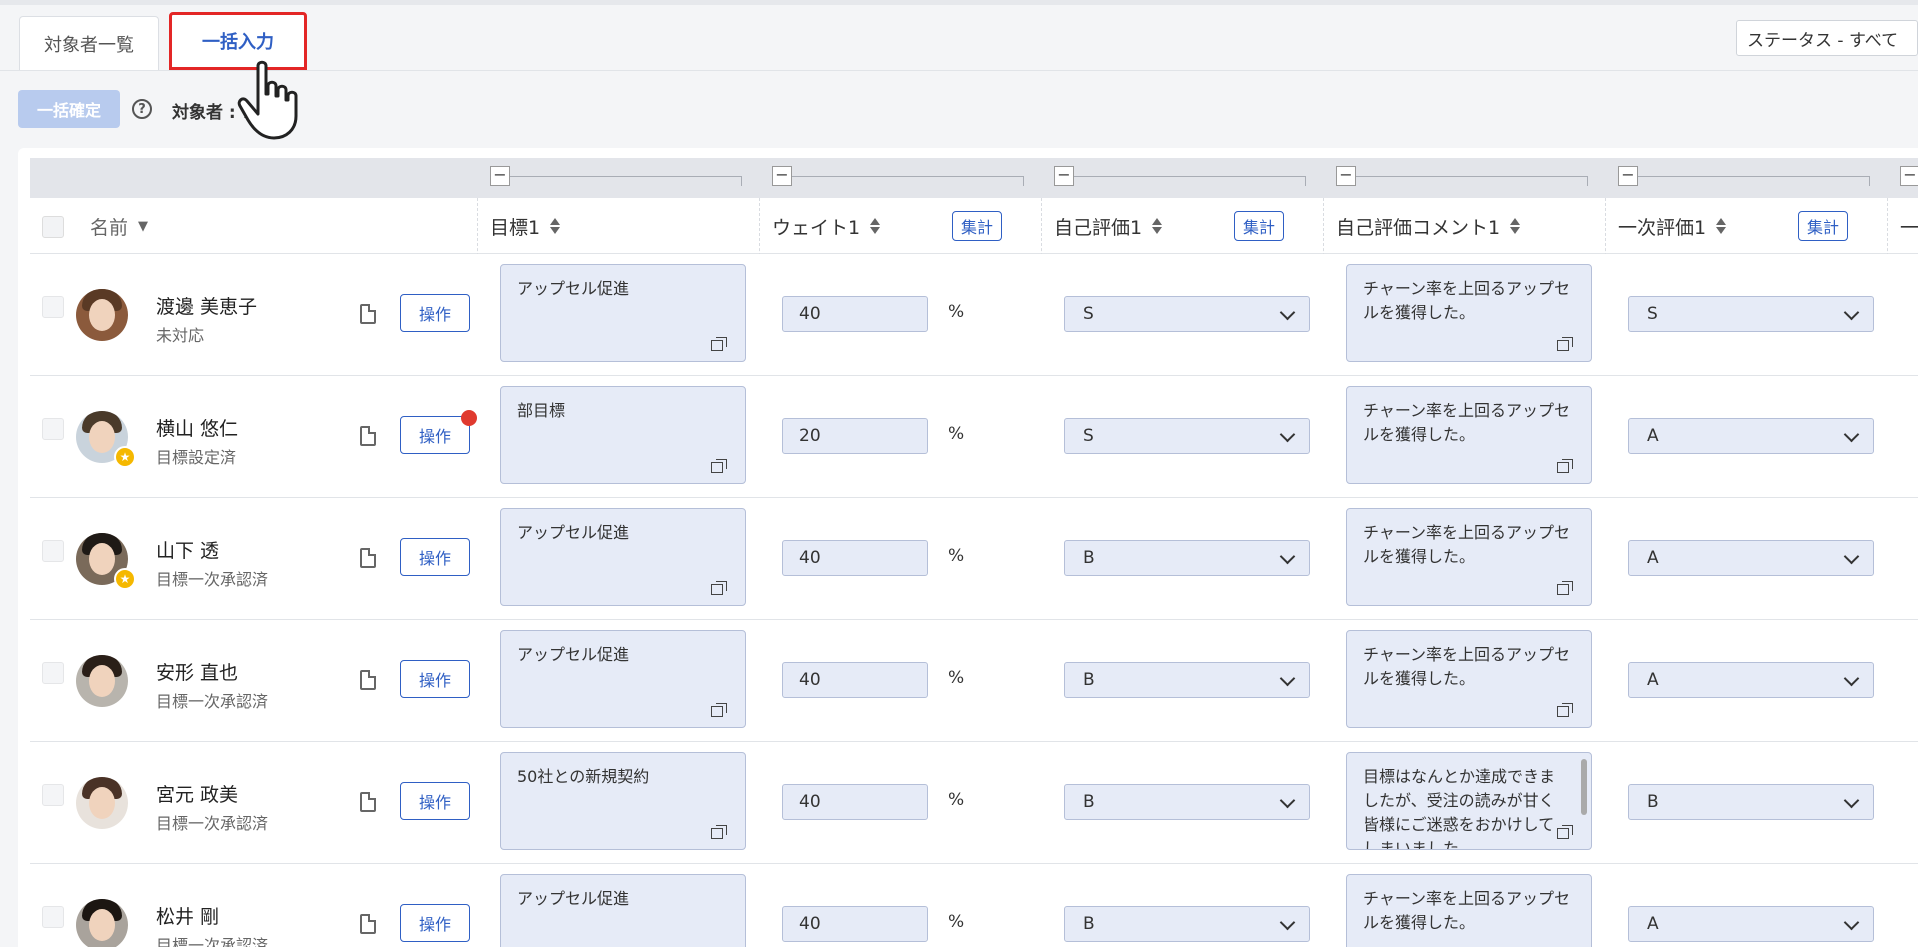 The image size is (1918, 947). What do you see at coordinates (623, 435) in the screenshot?
I see `goal-textarea: 部目標` at bounding box center [623, 435].